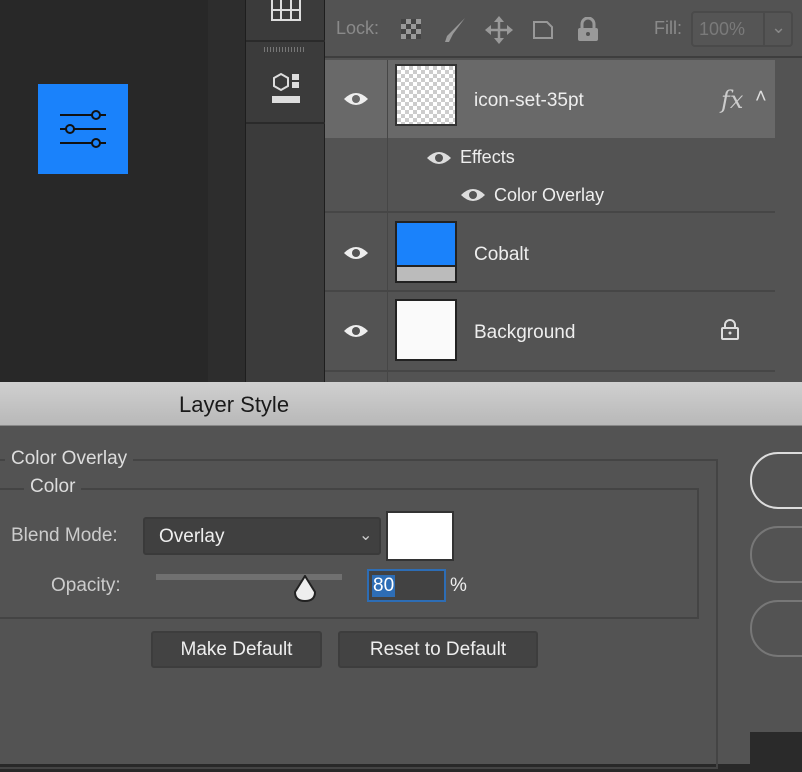  I want to click on transparent-pixels-lock-icon, so click(412, 30).